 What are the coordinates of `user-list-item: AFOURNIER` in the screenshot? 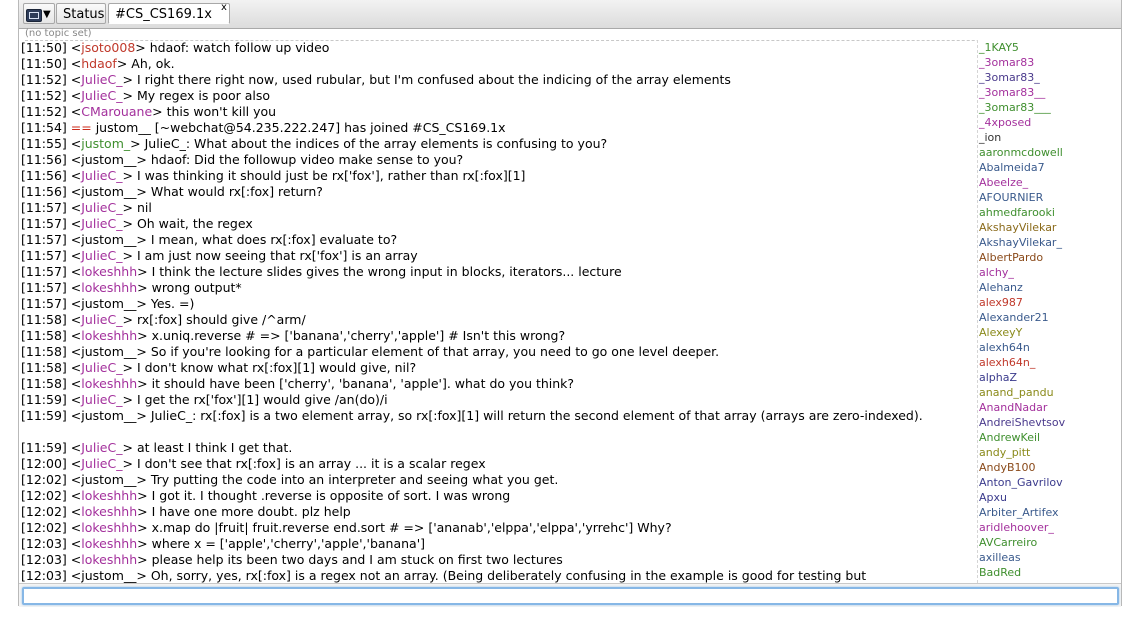 It's located at (1049, 197).